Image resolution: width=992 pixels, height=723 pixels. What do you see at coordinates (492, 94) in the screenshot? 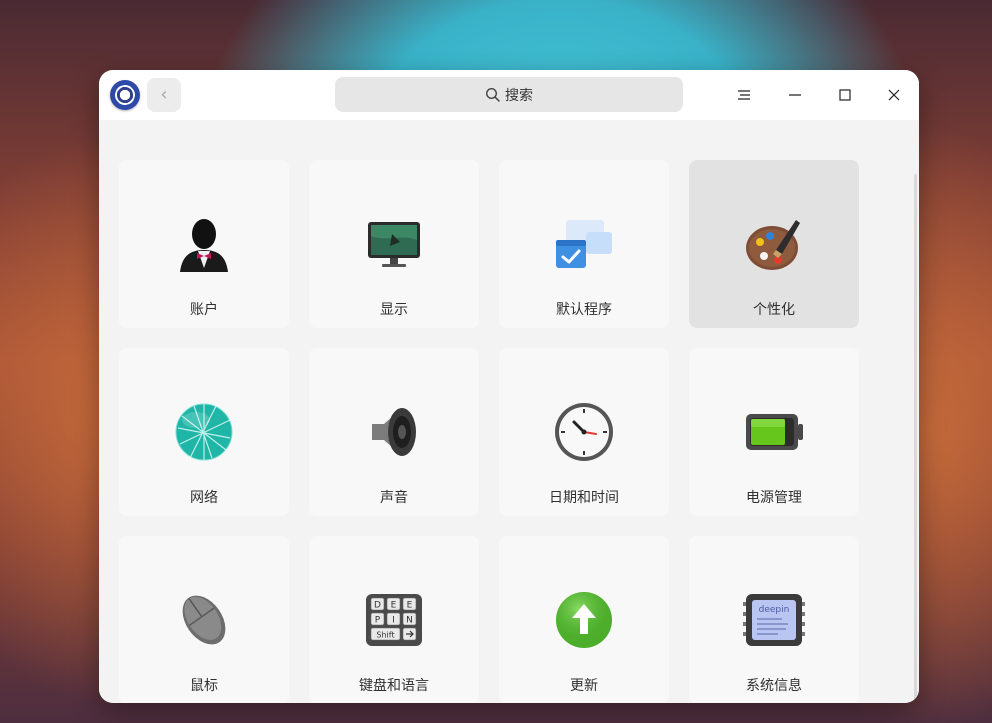
I see `search-icon` at bounding box center [492, 94].